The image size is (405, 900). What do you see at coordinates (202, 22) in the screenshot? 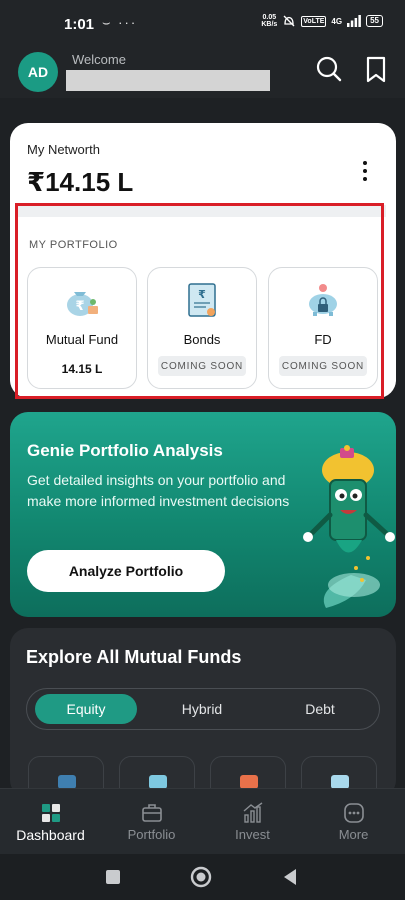
I see `status-bar: 1:01 ⌣ ··· 0.05 KB/s VoLTE 4G 55` at bounding box center [202, 22].